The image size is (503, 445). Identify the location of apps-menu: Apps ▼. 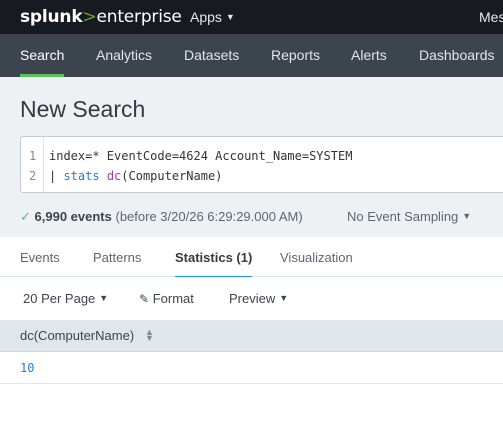
(212, 17).